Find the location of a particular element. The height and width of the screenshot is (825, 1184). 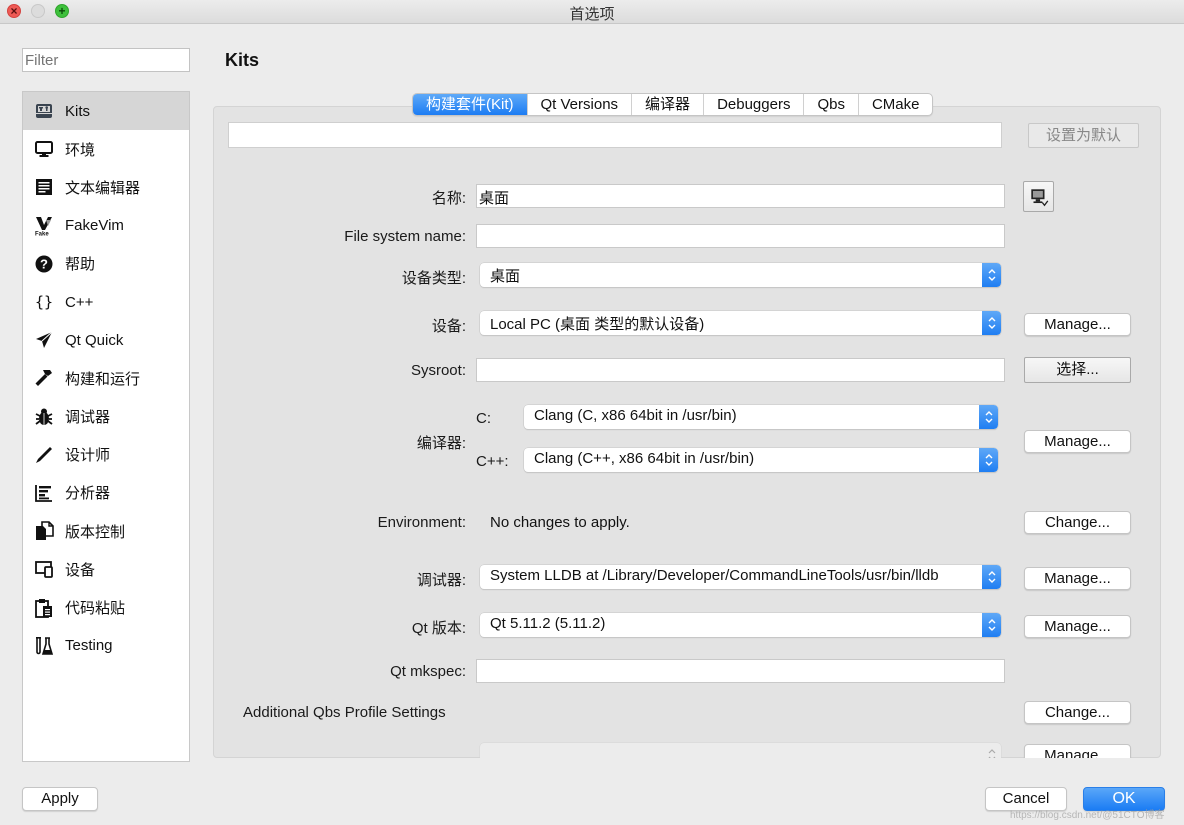

sidebar-item-version-control: 版本控制 is located at coordinates (106, 531).